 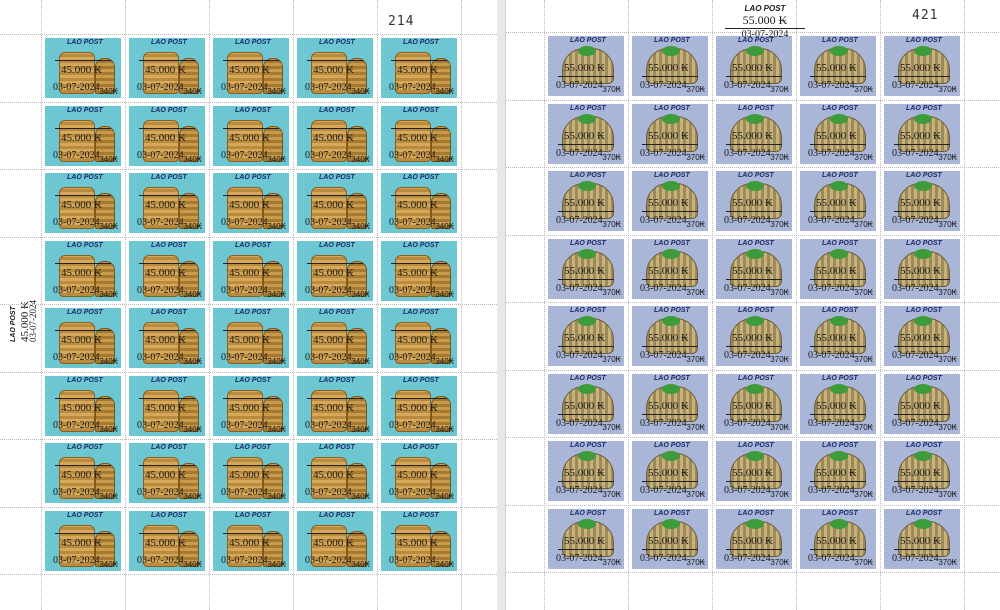 What do you see at coordinates (401, 21) in the screenshot?
I see `sheet-number: 214` at bounding box center [401, 21].